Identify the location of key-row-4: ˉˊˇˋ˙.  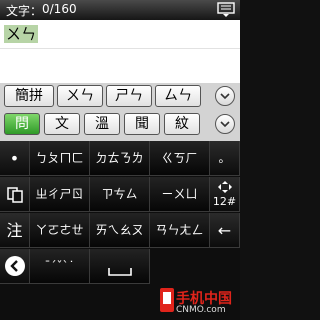
(120, 267).